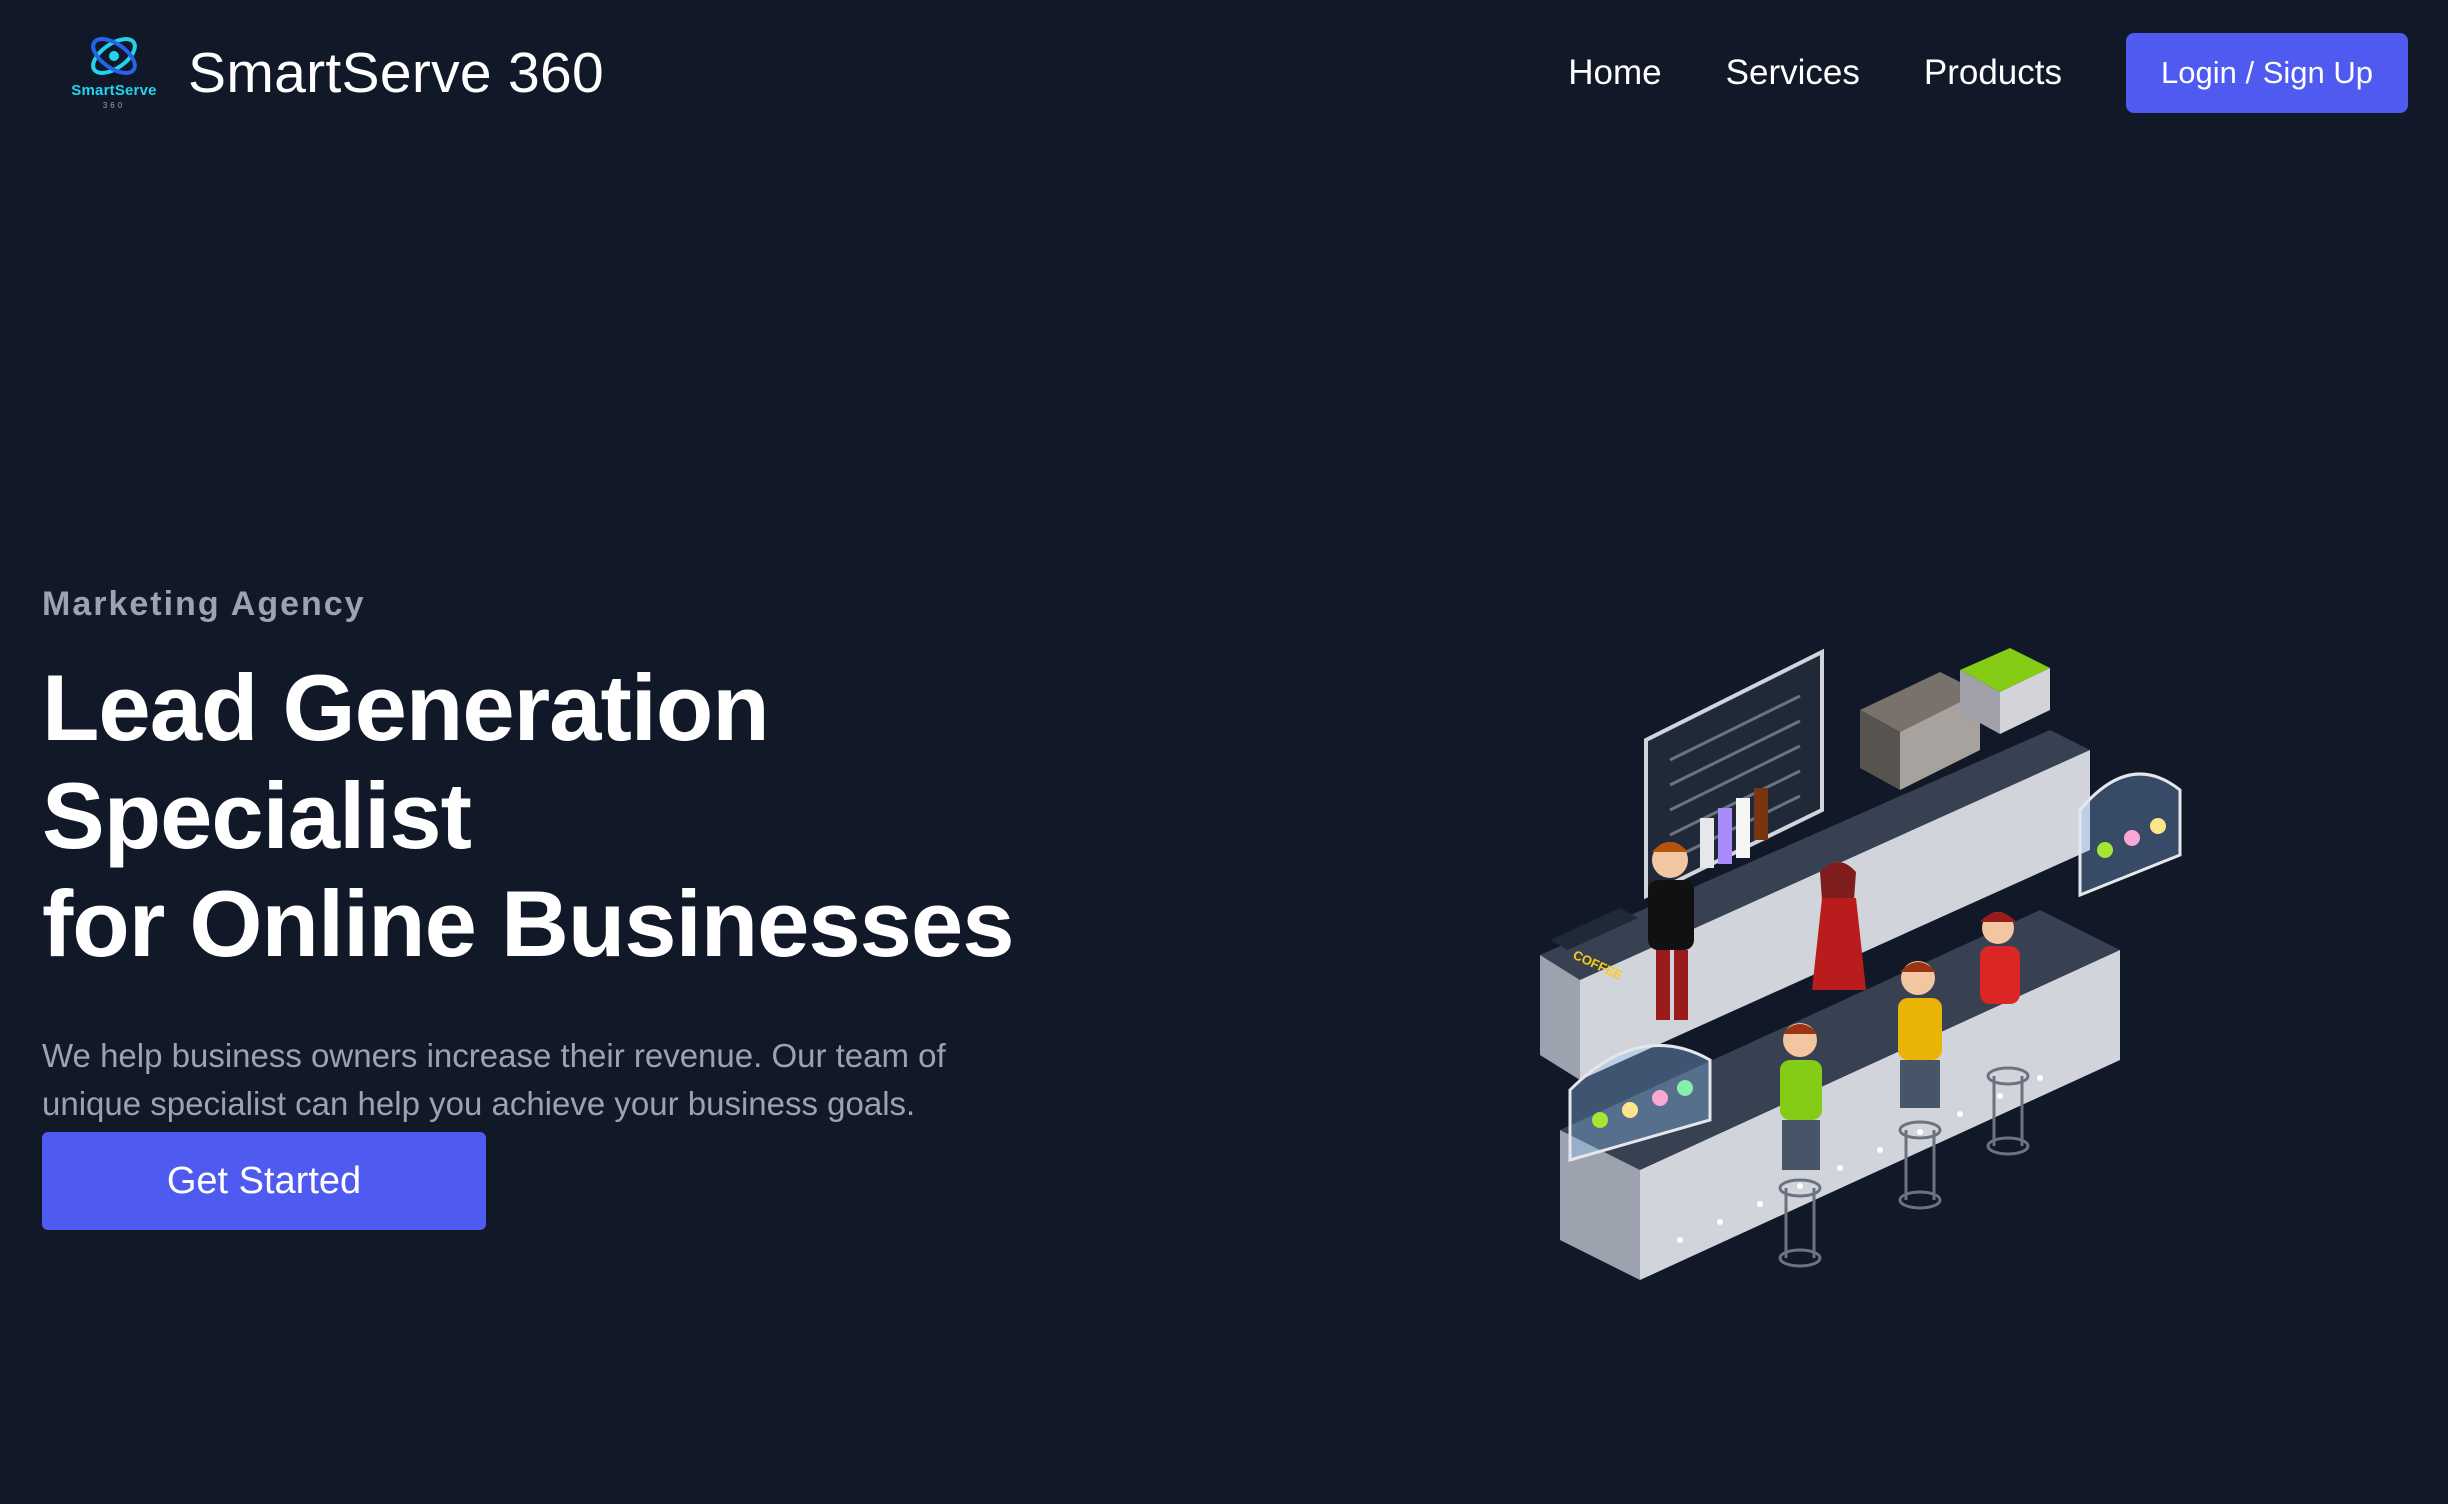 The image size is (2448, 1504). What do you see at coordinates (1993, 73) in the screenshot?
I see `nav-products: Products` at bounding box center [1993, 73].